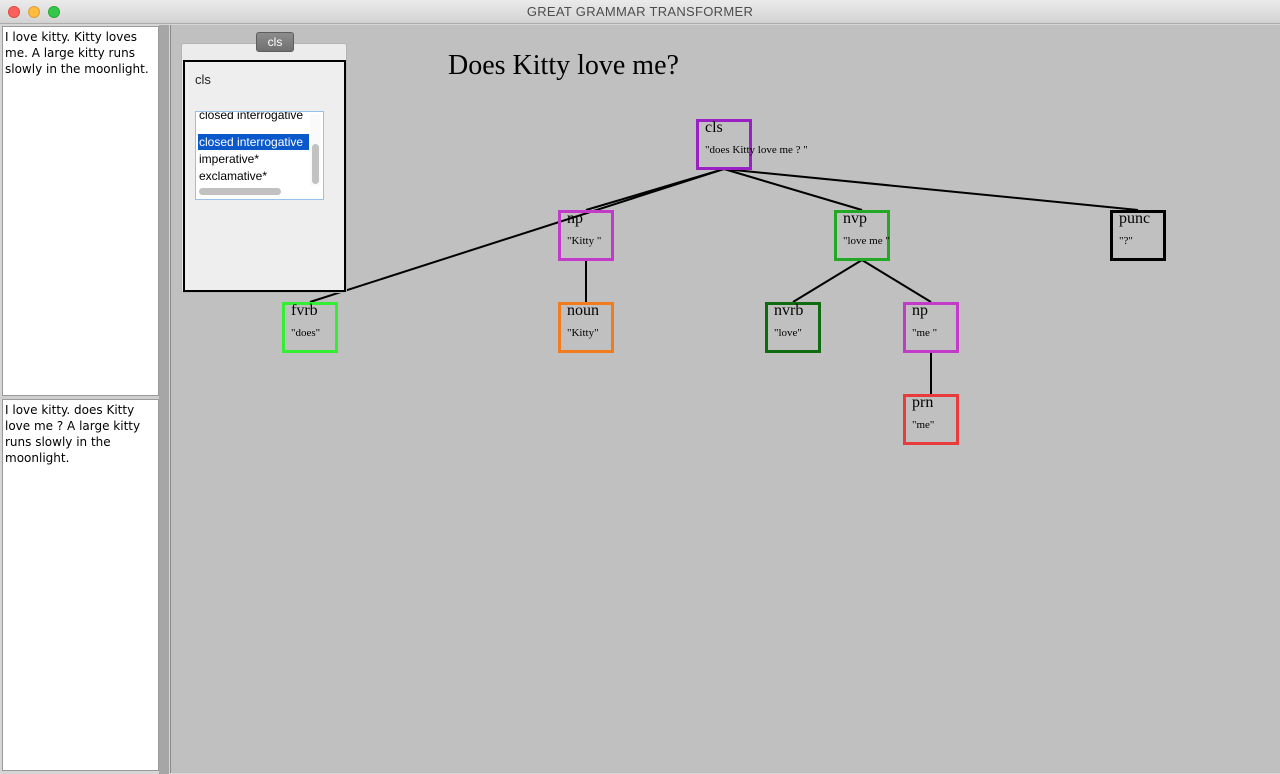  Describe the element at coordinates (925, 333) in the screenshot. I see `node-text: "me "` at that location.